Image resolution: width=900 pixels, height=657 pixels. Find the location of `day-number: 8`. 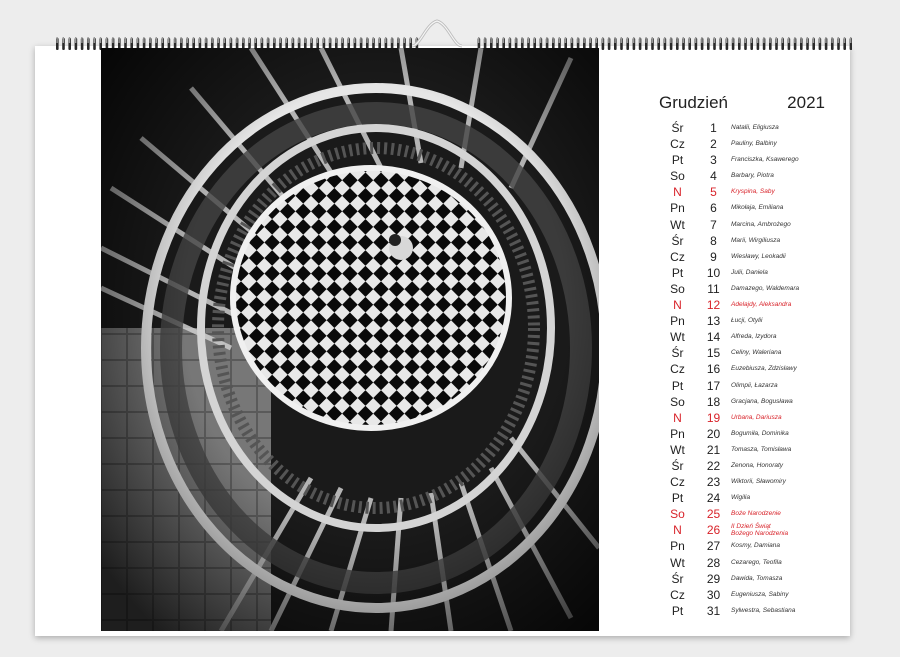

day-number: 8 is located at coordinates (713, 240).